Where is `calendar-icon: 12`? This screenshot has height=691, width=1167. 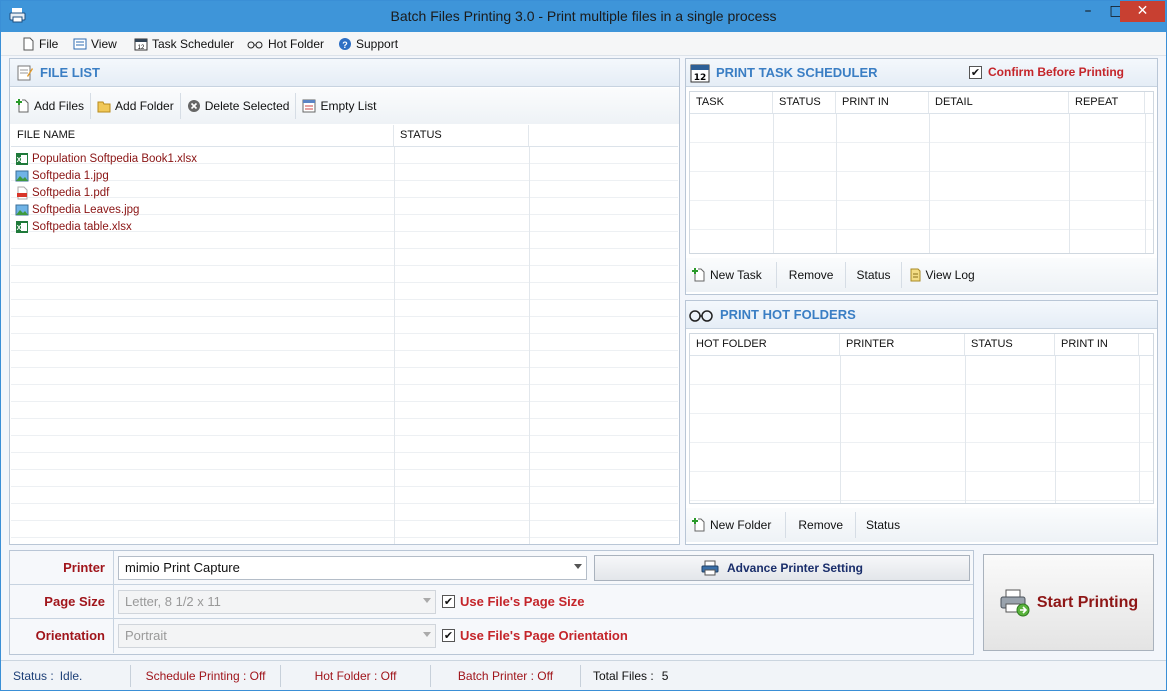
calendar-icon: 12 is located at coordinates (141, 44).